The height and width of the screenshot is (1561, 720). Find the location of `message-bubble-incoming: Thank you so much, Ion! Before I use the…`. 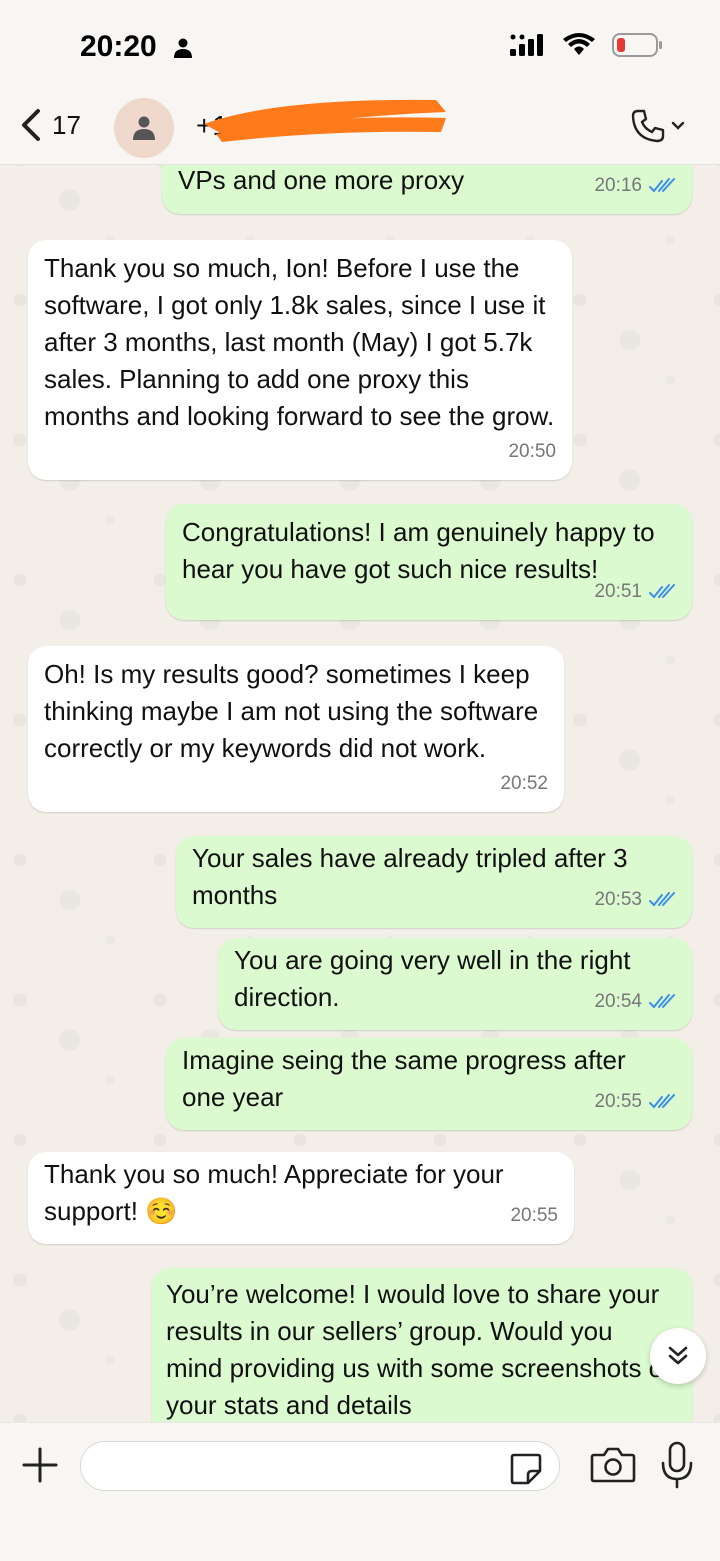

message-bubble-incoming: Thank you so much, Ion! Before I use the… is located at coordinates (300, 360).